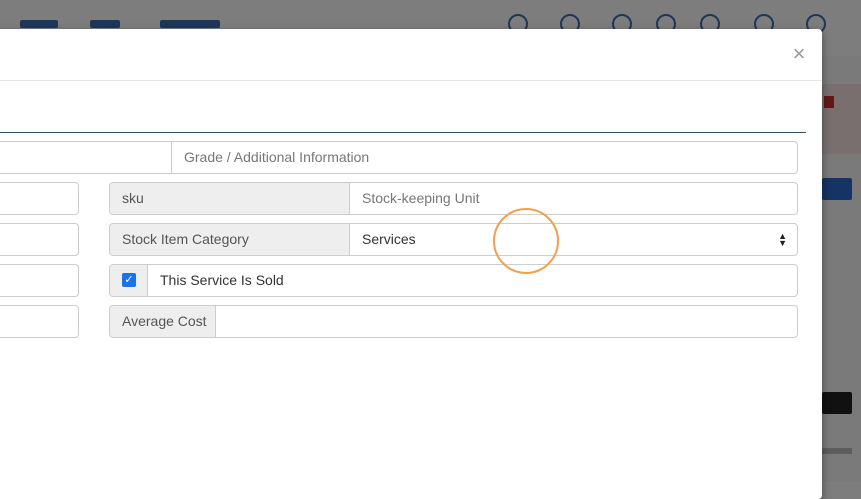 This screenshot has height=499, width=861. I want to click on category-label: Stock Item Category, so click(230, 239).